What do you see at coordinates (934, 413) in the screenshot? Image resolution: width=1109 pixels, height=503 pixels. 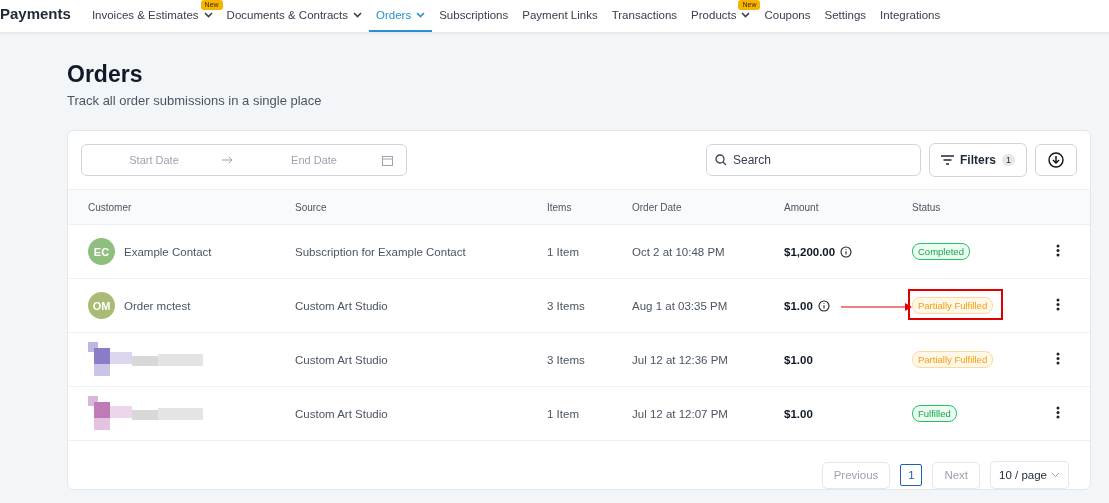 I see `status-badge: Fulfilled` at bounding box center [934, 413].